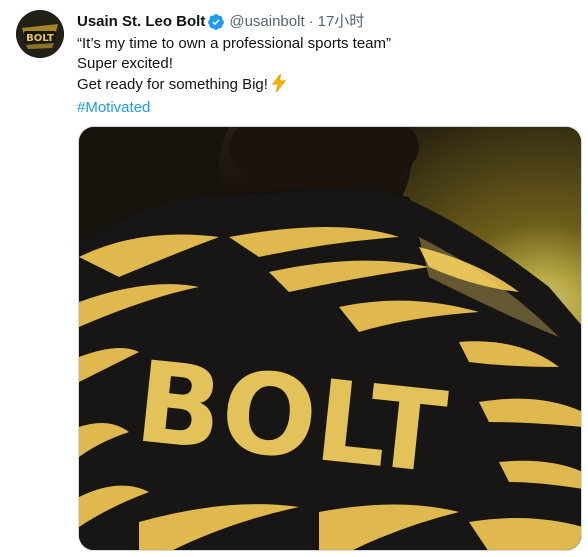  Describe the element at coordinates (172, 84) in the screenshot. I see `tweet-line-3: Get ready for something Big!` at that location.